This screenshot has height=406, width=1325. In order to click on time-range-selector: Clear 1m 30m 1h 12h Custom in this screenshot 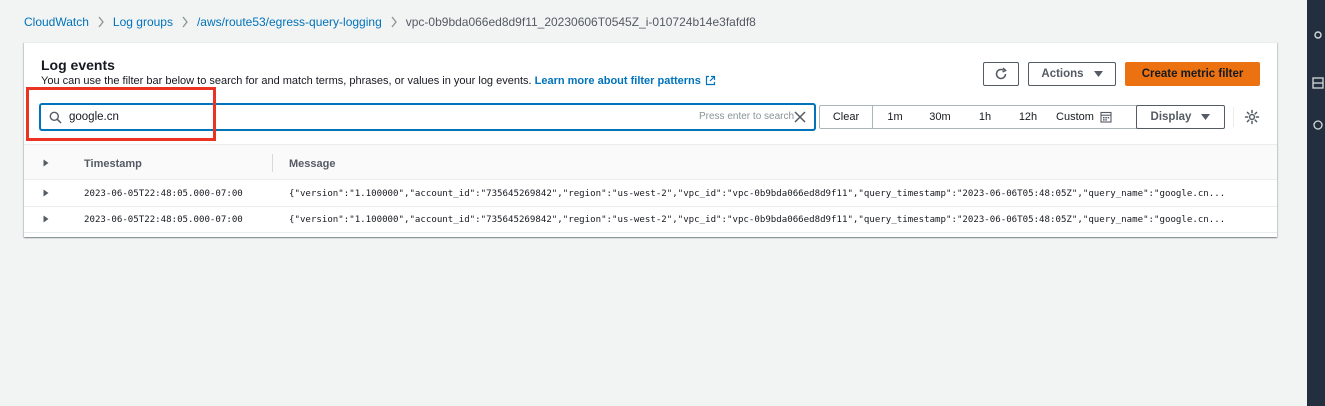, I will do `click(983, 117)`.